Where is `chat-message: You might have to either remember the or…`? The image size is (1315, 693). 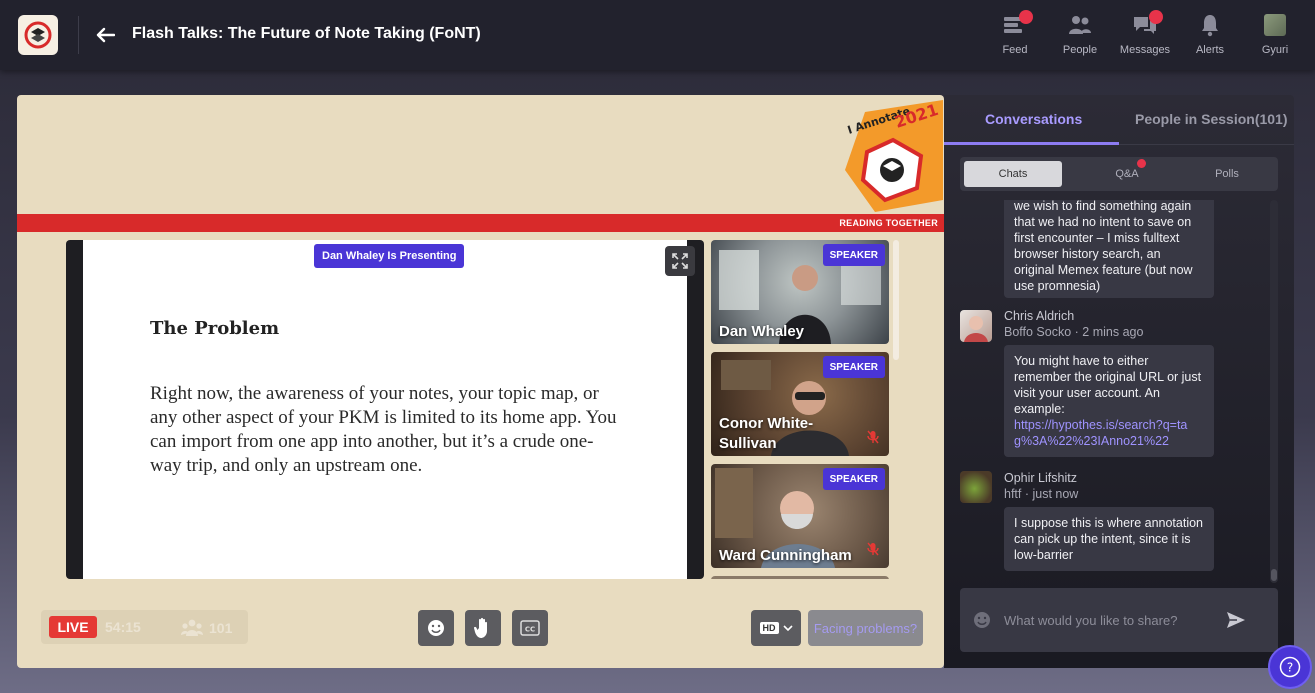
chat-message: You might have to either remember the or… is located at coordinates (1109, 401).